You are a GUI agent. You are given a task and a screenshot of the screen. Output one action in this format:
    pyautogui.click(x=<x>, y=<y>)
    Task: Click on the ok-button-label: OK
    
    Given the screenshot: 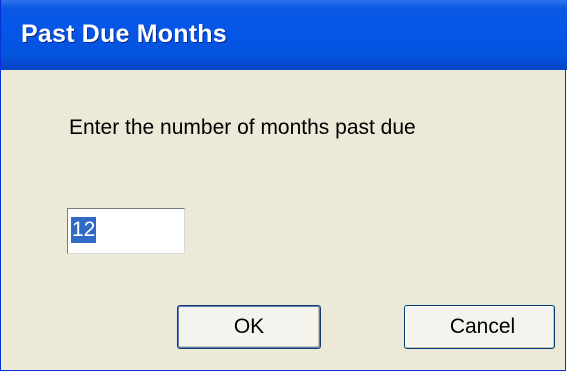 What is the action you would take?
    pyautogui.click(x=249, y=326)
    